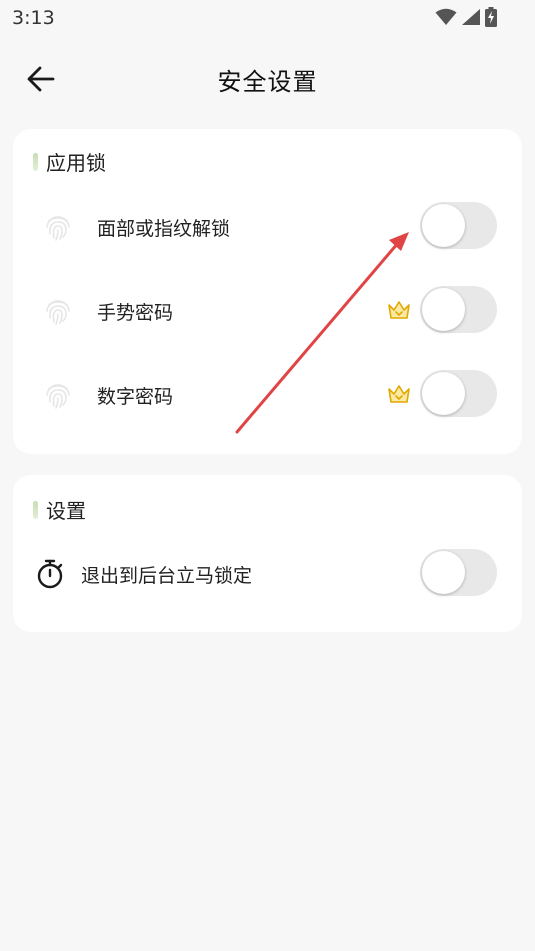 The image size is (535, 951). Describe the element at coordinates (135, 313) in the screenshot. I see `row-label: 手势密码` at that location.